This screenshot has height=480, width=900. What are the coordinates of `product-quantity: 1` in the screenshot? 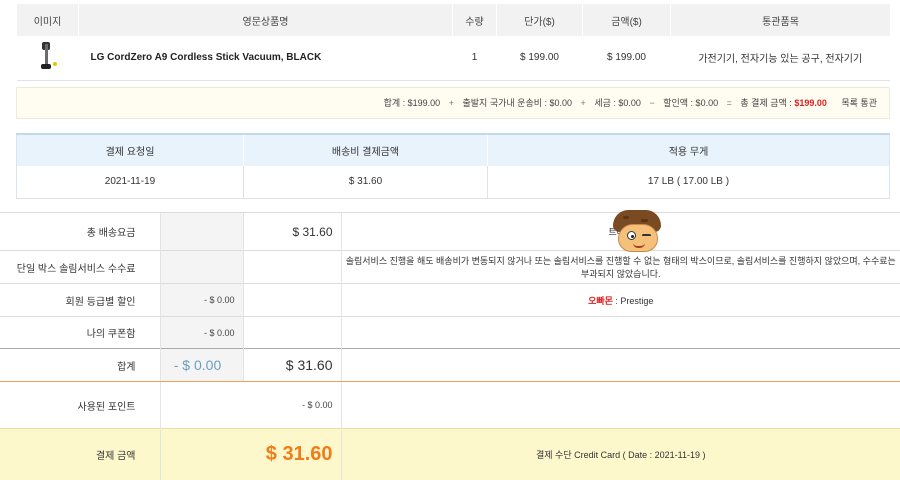 It's located at (474, 58).